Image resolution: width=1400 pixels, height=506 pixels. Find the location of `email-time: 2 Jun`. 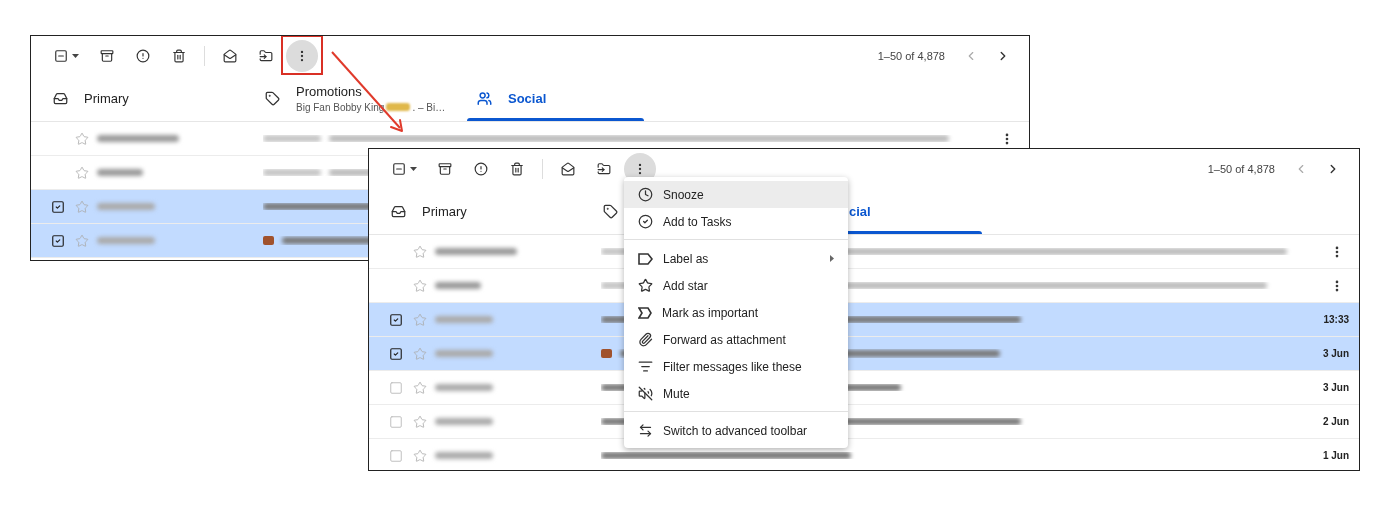

email-time: 2 Jun is located at coordinates (1335, 421).